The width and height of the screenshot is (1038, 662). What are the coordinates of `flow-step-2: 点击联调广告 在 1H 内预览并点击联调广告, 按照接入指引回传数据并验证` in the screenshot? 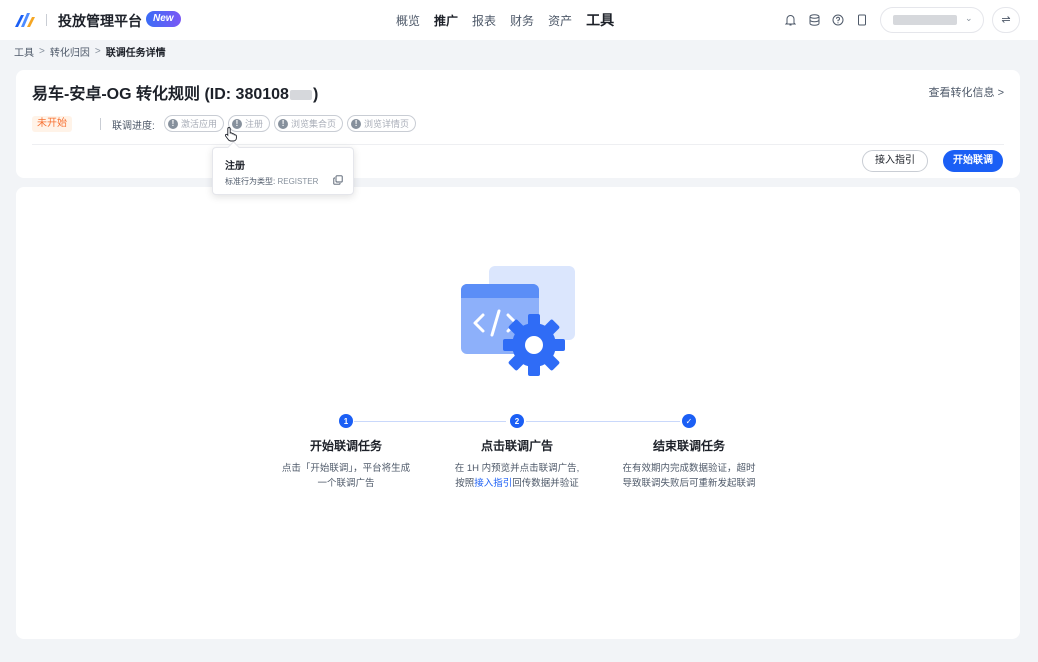 It's located at (517, 464).